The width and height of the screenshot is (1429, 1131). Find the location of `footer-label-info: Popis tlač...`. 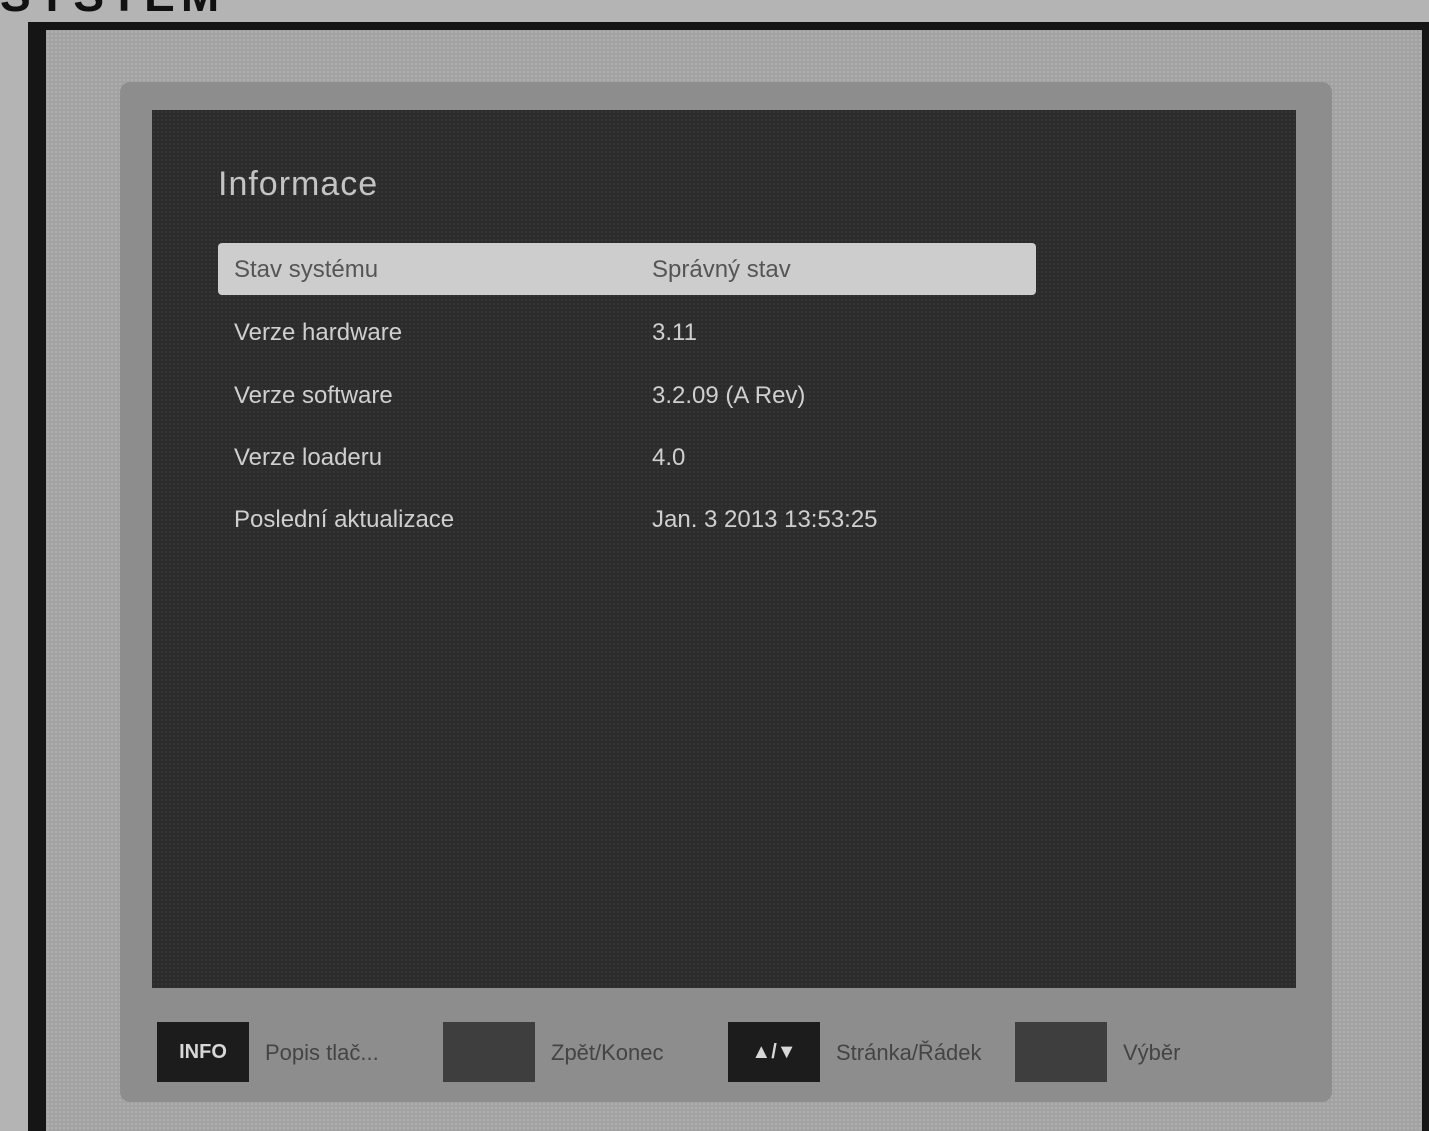

footer-label-info: Popis tlač... is located at coordinates (322, 1052).